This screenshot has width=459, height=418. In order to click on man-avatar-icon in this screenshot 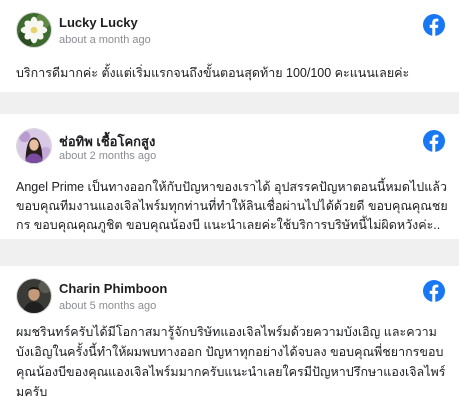, I will do `click(34, 296)`.